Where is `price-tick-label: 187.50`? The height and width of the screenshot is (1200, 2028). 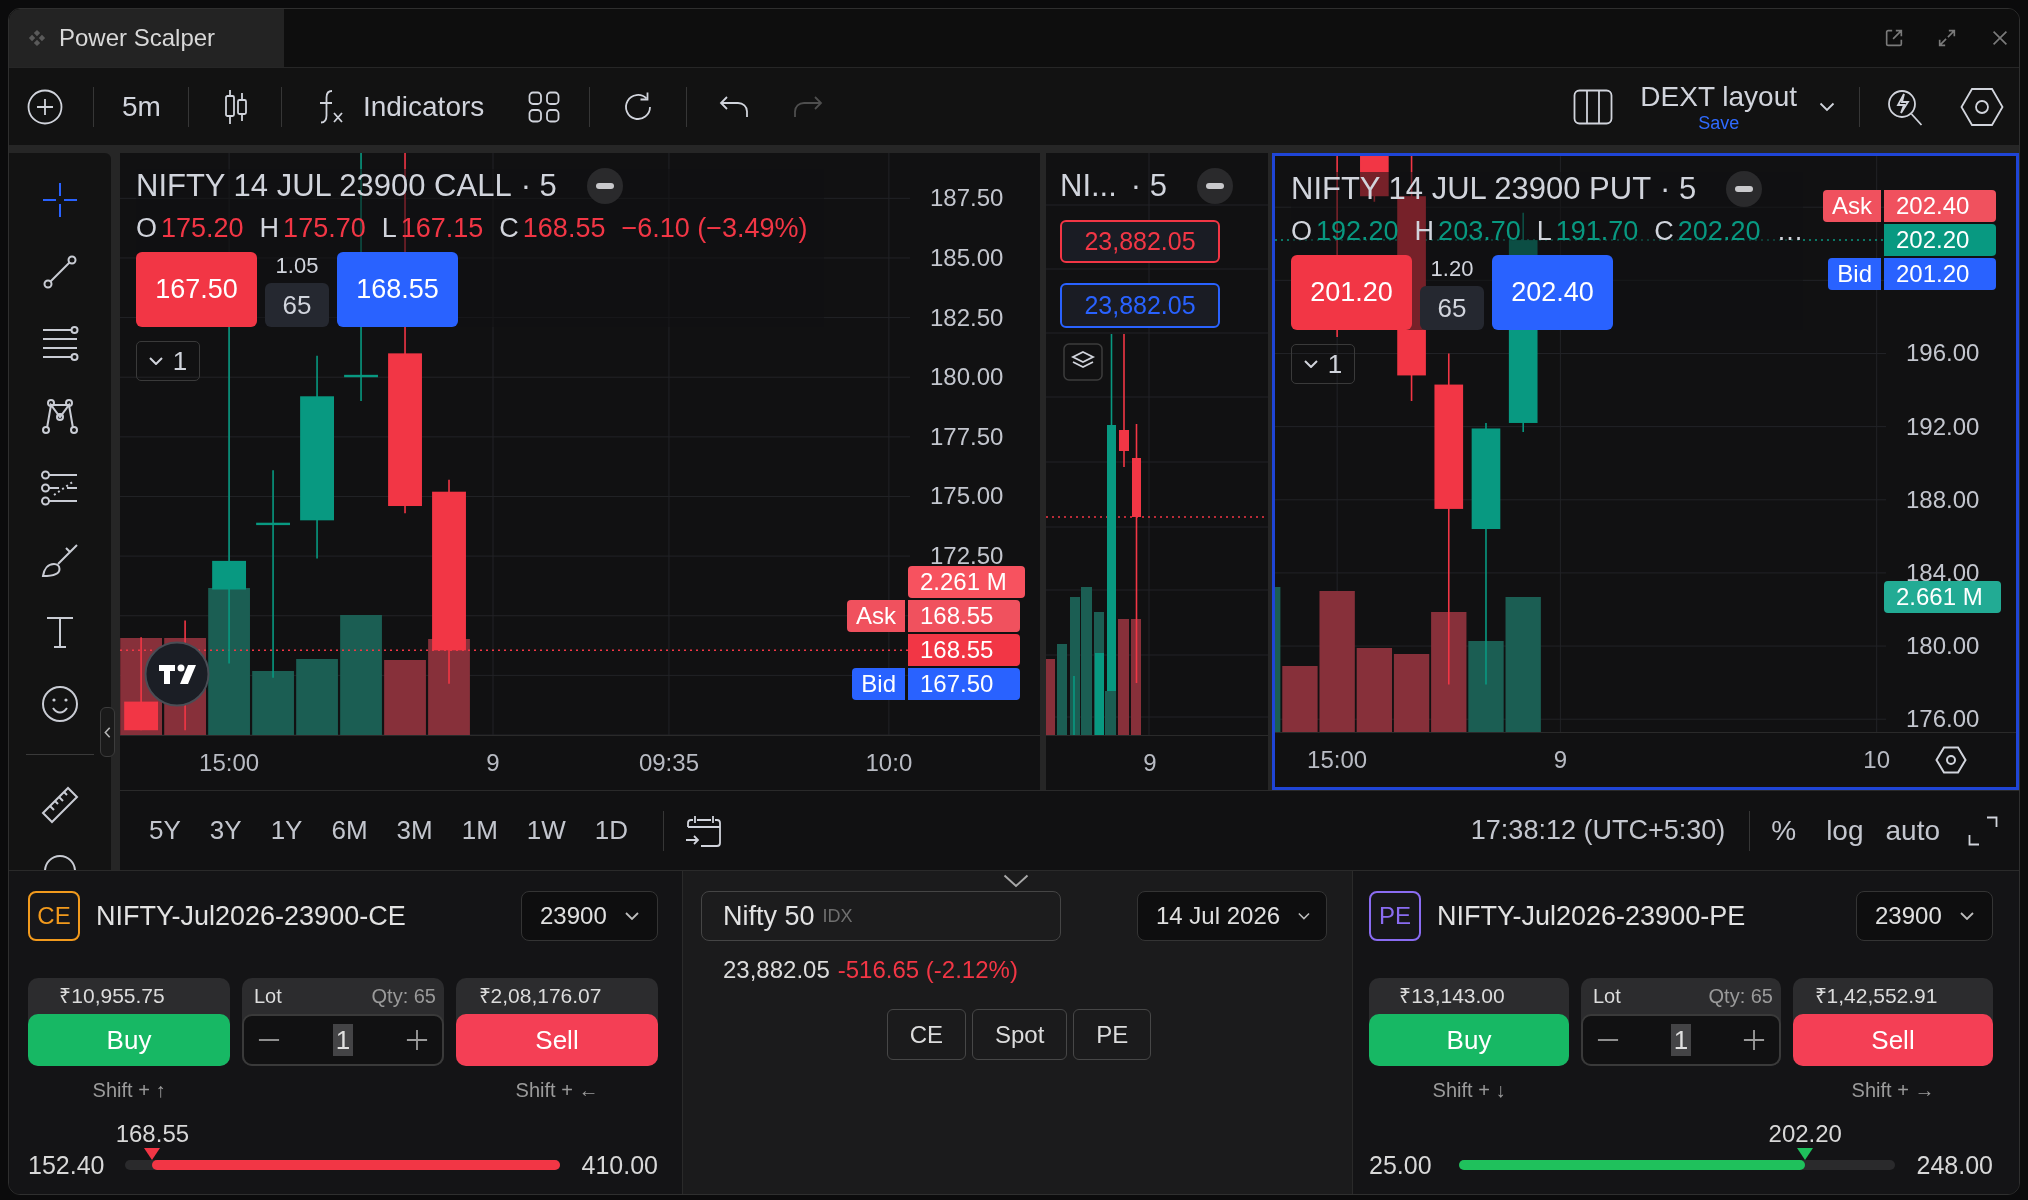 price-tick-label: 187.50 is located at coordinates (967, 198).